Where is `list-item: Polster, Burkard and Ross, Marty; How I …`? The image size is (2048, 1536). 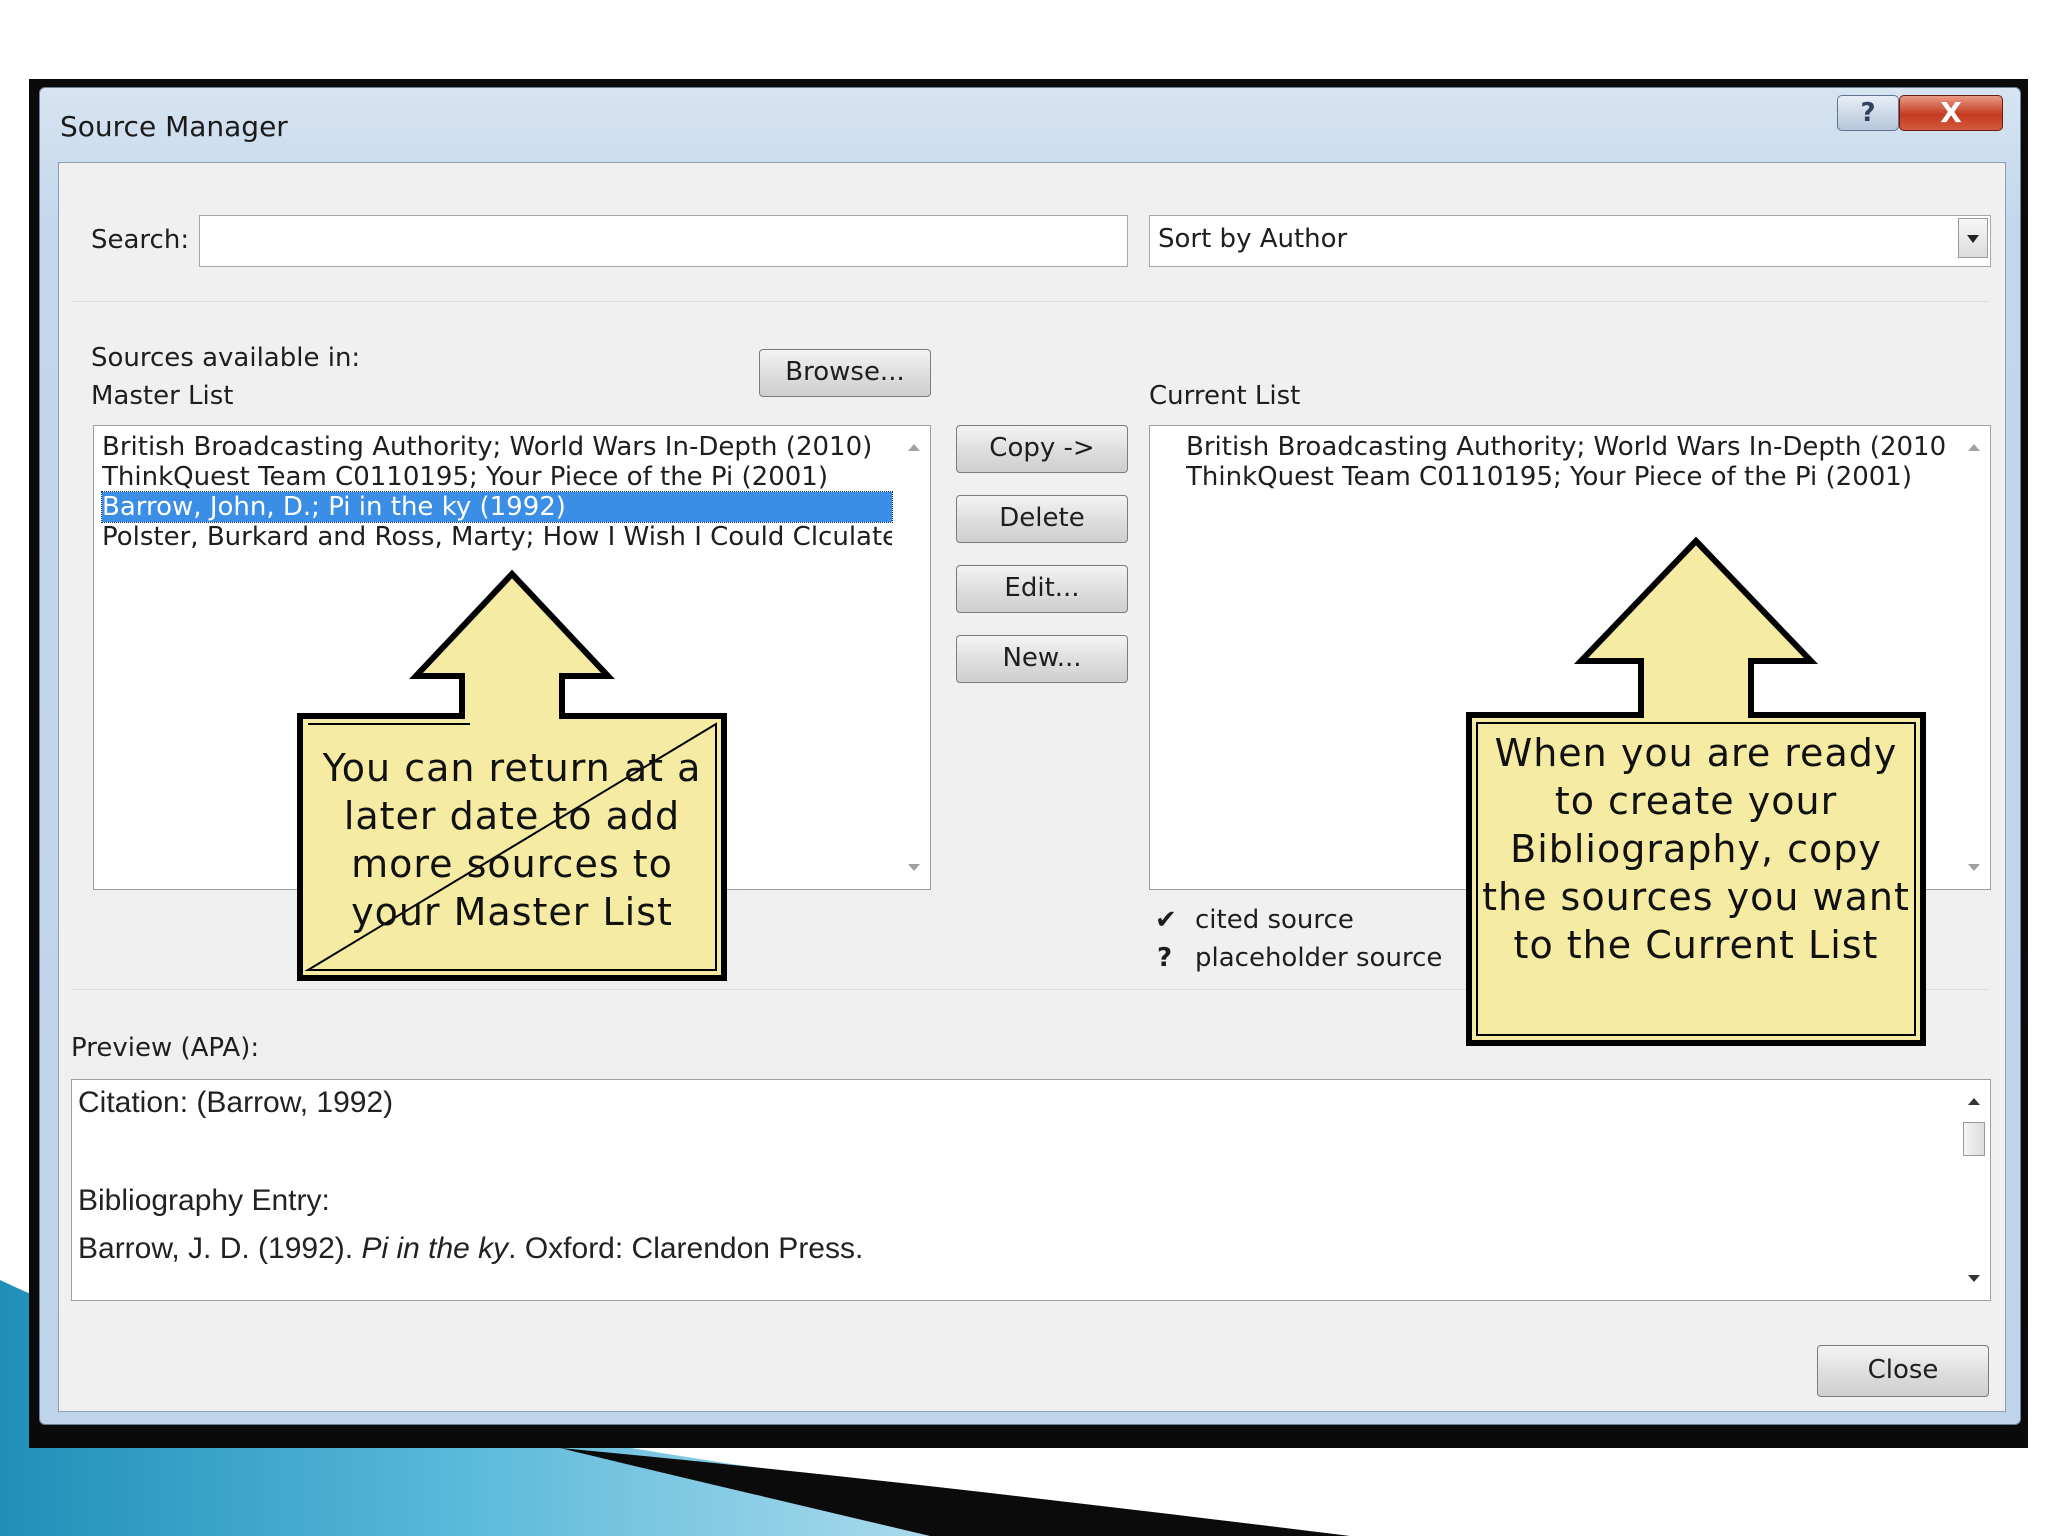 list-item: Polster, Burkard and Ross, Marty; How I … is located at coordinates (497, 537).